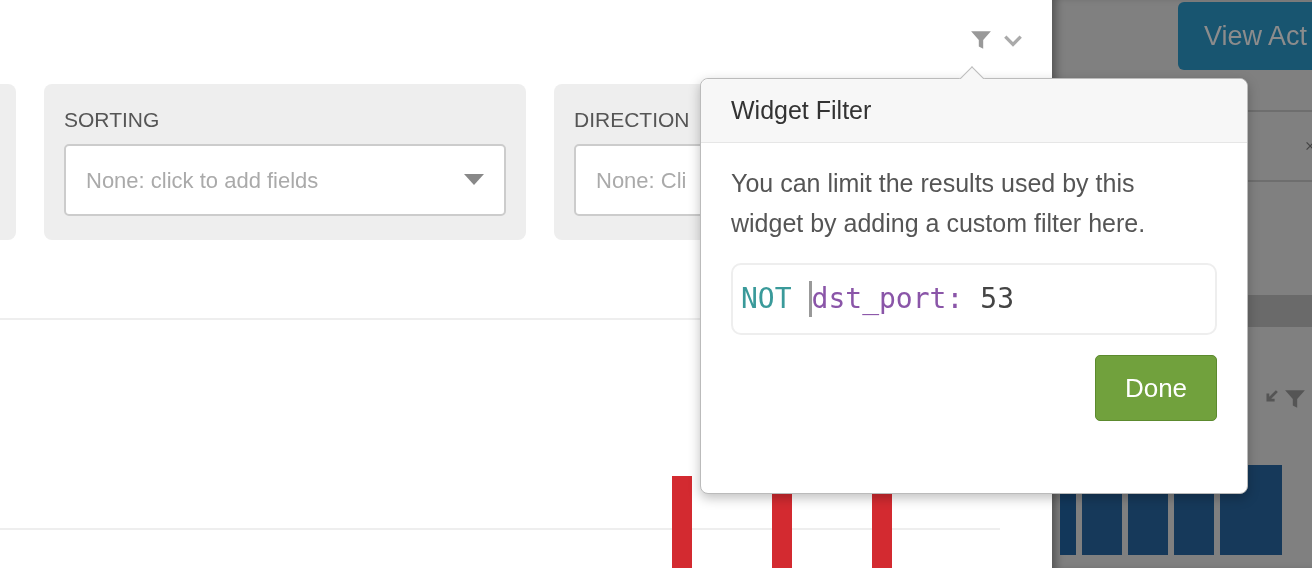 The height and width of the screenshot is (568, 1312). What do you see at coordinates (1245, 36) in the screenshot?
I see `view-button: View Act` at bounding box center [1245, 36].